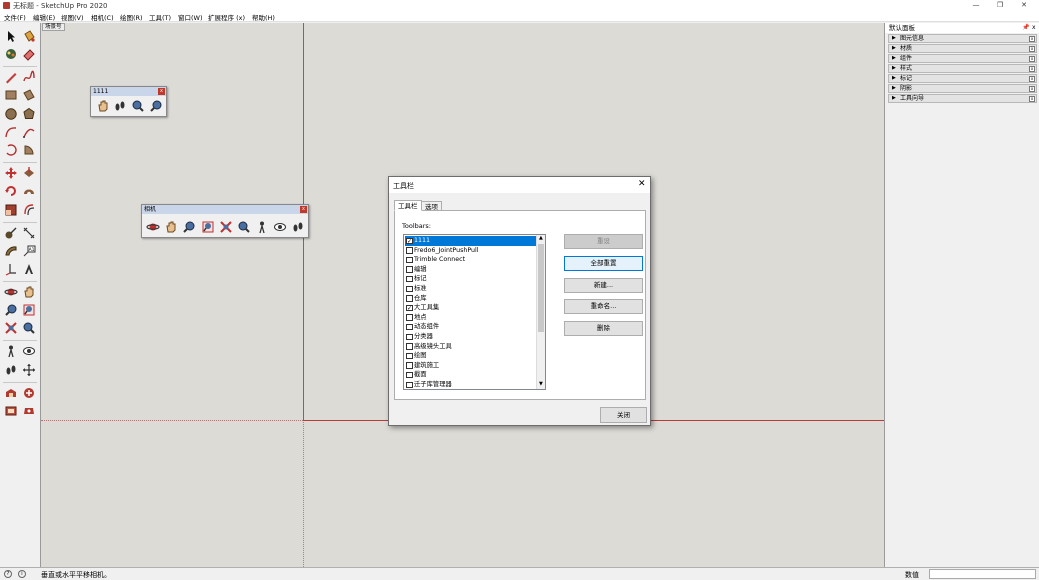 The image size is (1039, 580). What do you see at coordinates (29, 393) in the screenshot?
I see `extension-warehouse-icon` at bounding box center [29, 393].